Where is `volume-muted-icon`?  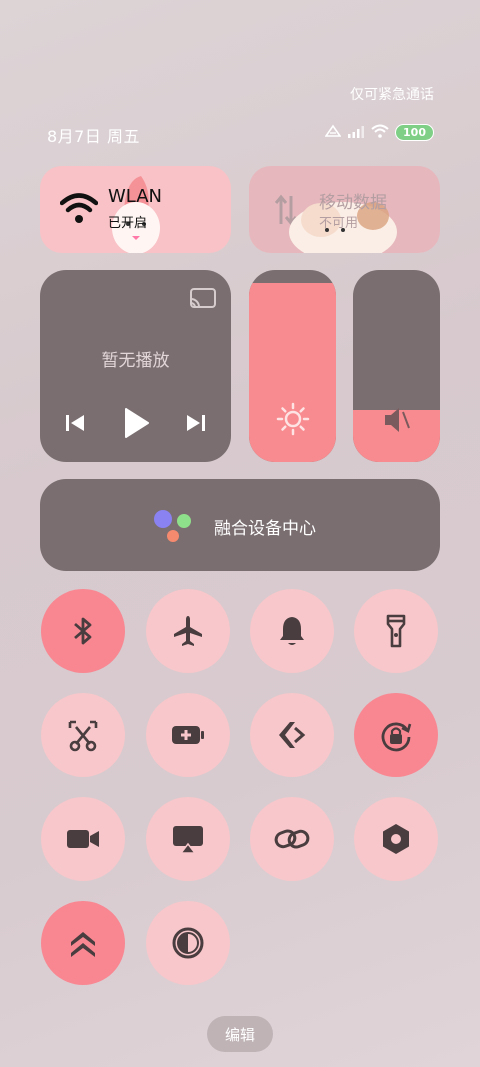
volume-muted-icon is located at coordinates (397, 422).